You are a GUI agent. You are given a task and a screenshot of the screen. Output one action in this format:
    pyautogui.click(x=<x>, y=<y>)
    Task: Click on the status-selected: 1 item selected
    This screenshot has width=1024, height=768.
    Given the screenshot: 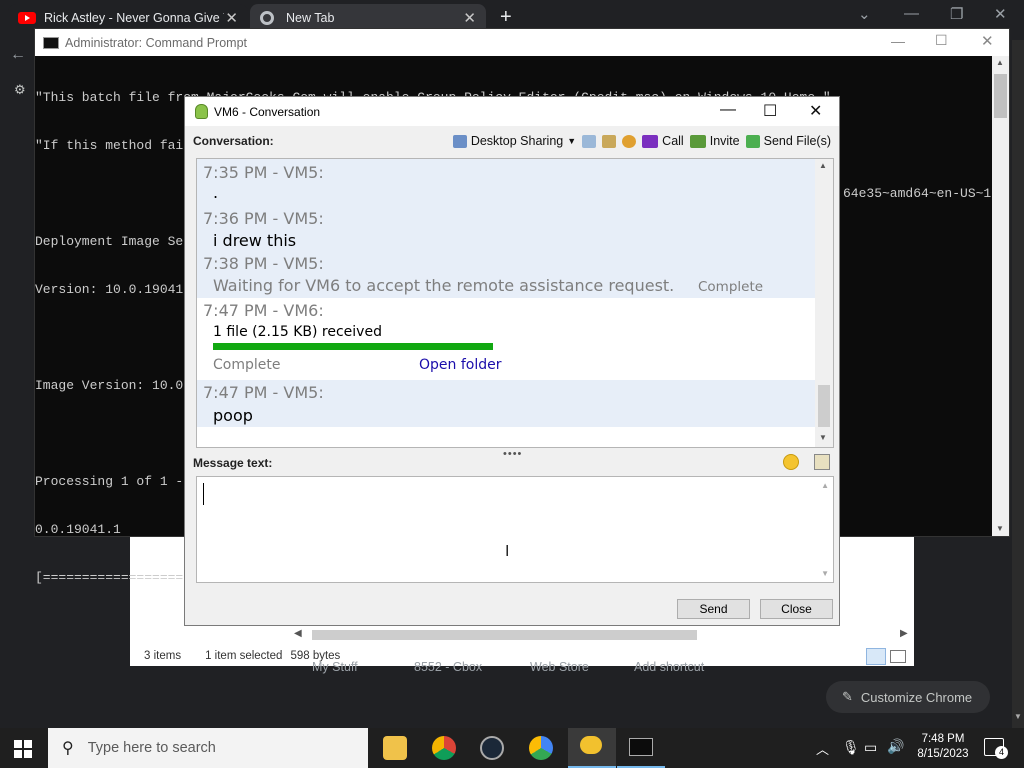 What is the action you would take?
    pyautogui.click(x=244, y=656)
    